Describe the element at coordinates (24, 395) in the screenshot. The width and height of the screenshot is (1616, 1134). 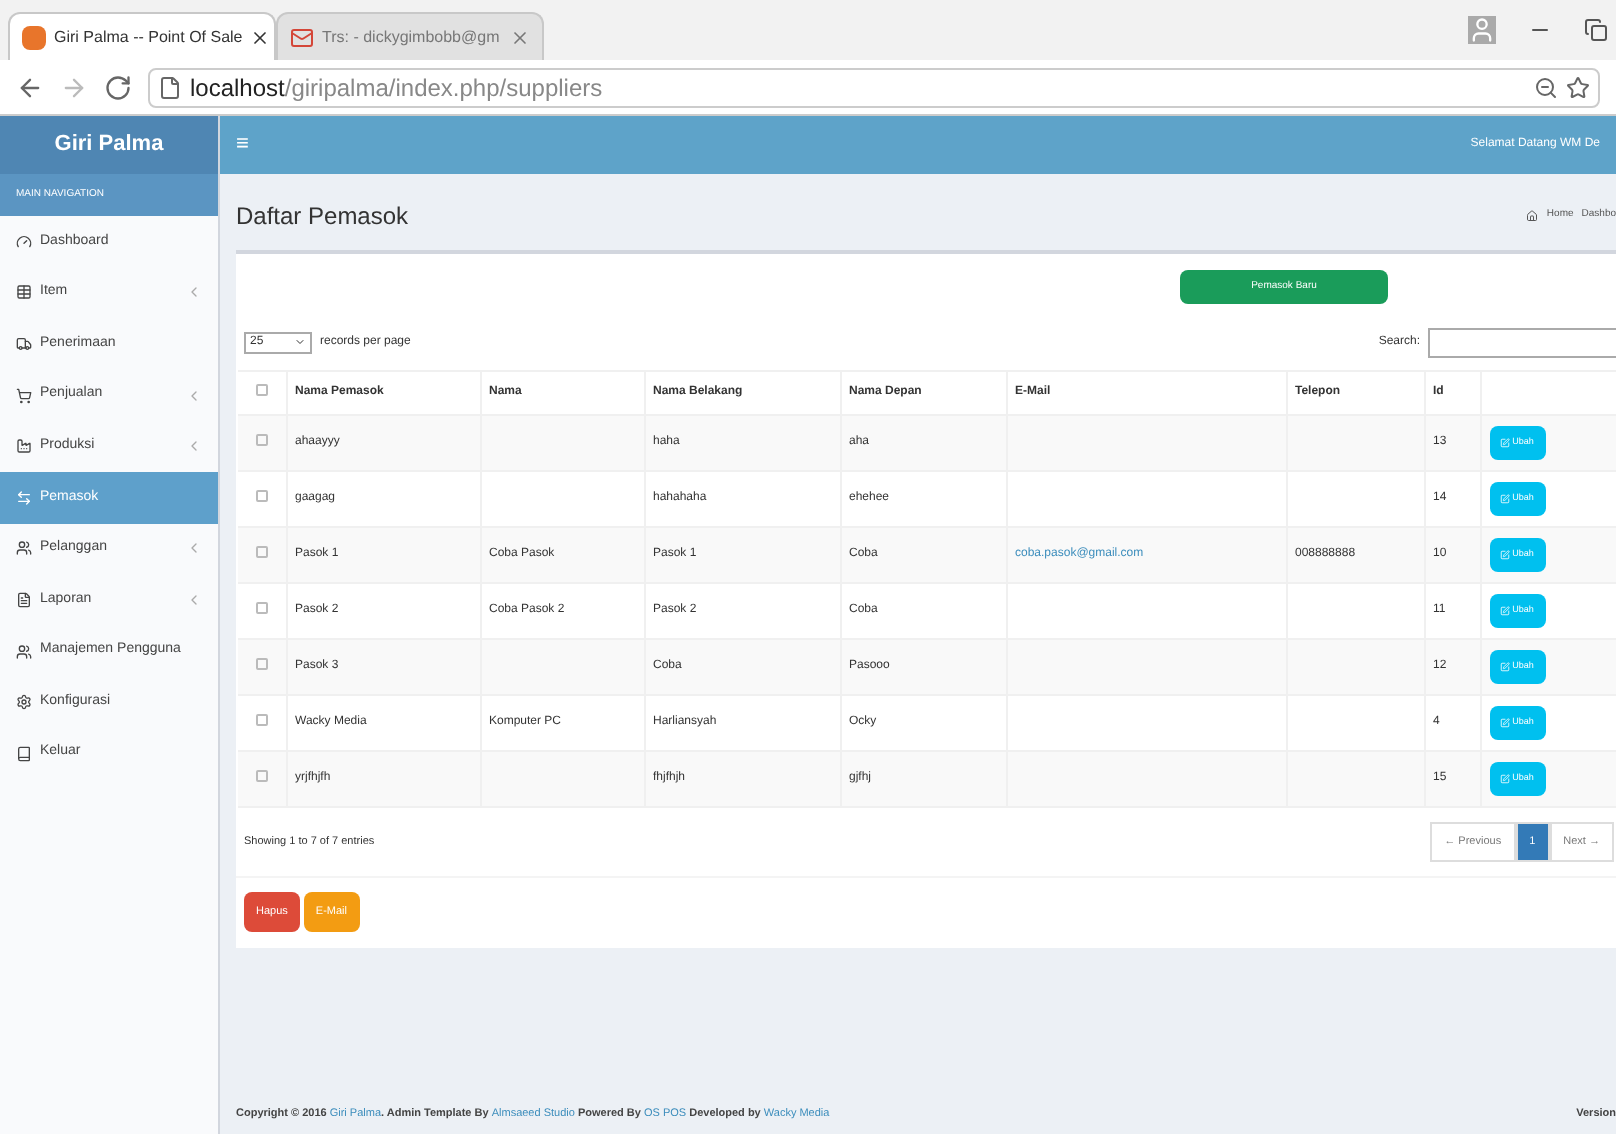
I see `cart-icon` at that location.